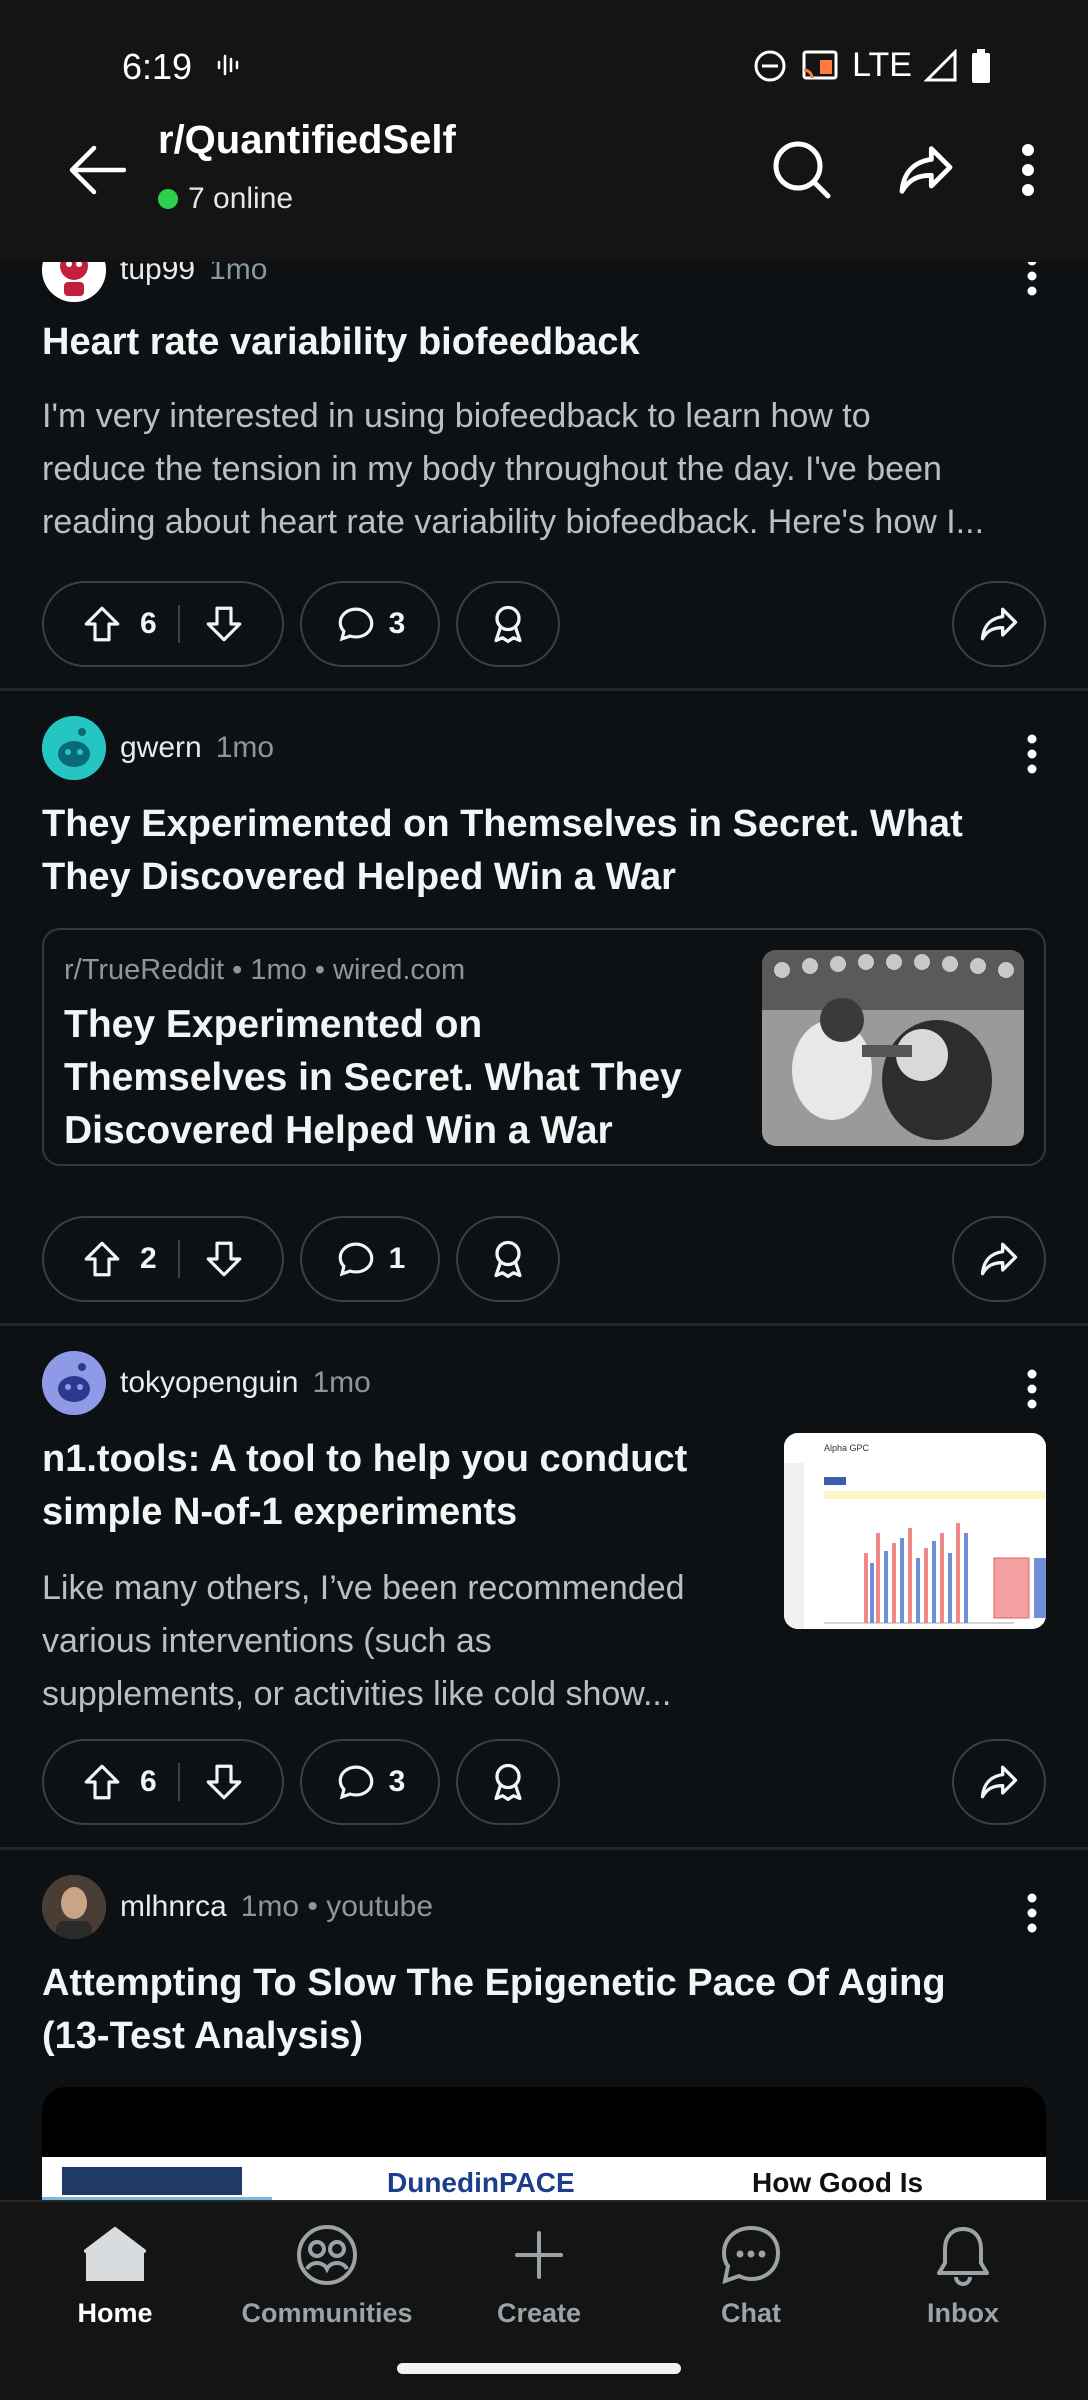 This screenshot has width=1088, height=2400. I want to click on nav-inbox: Inbox, so click(963, 2273).